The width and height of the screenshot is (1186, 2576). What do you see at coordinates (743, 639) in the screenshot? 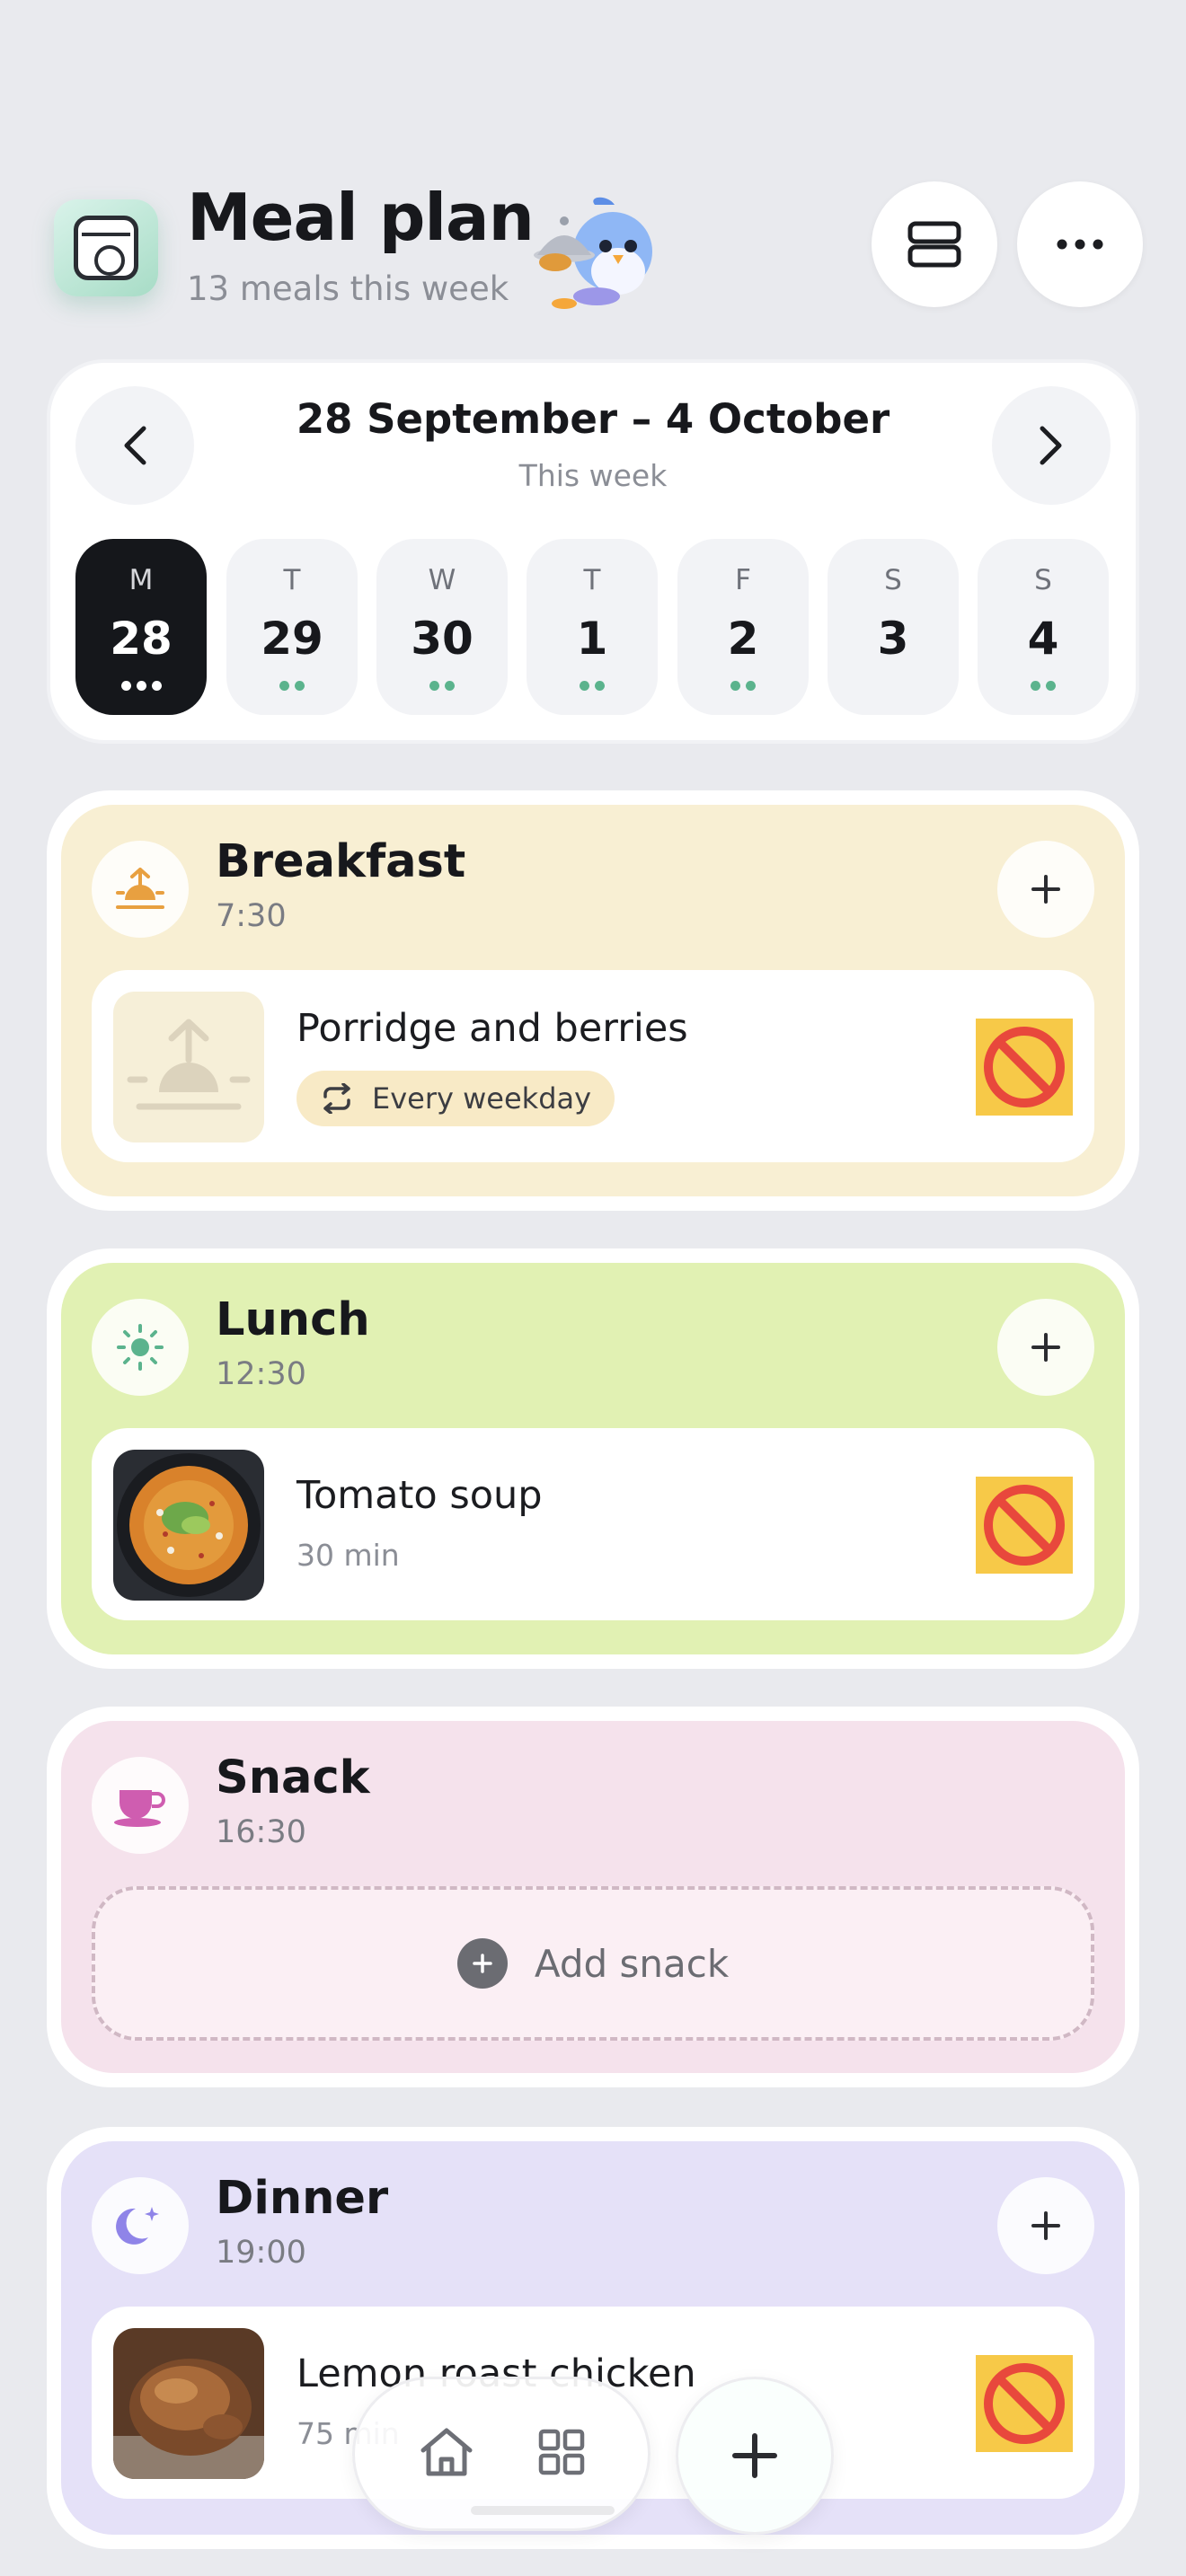
I see `day-number: 2` at bounding box center [743, 639].